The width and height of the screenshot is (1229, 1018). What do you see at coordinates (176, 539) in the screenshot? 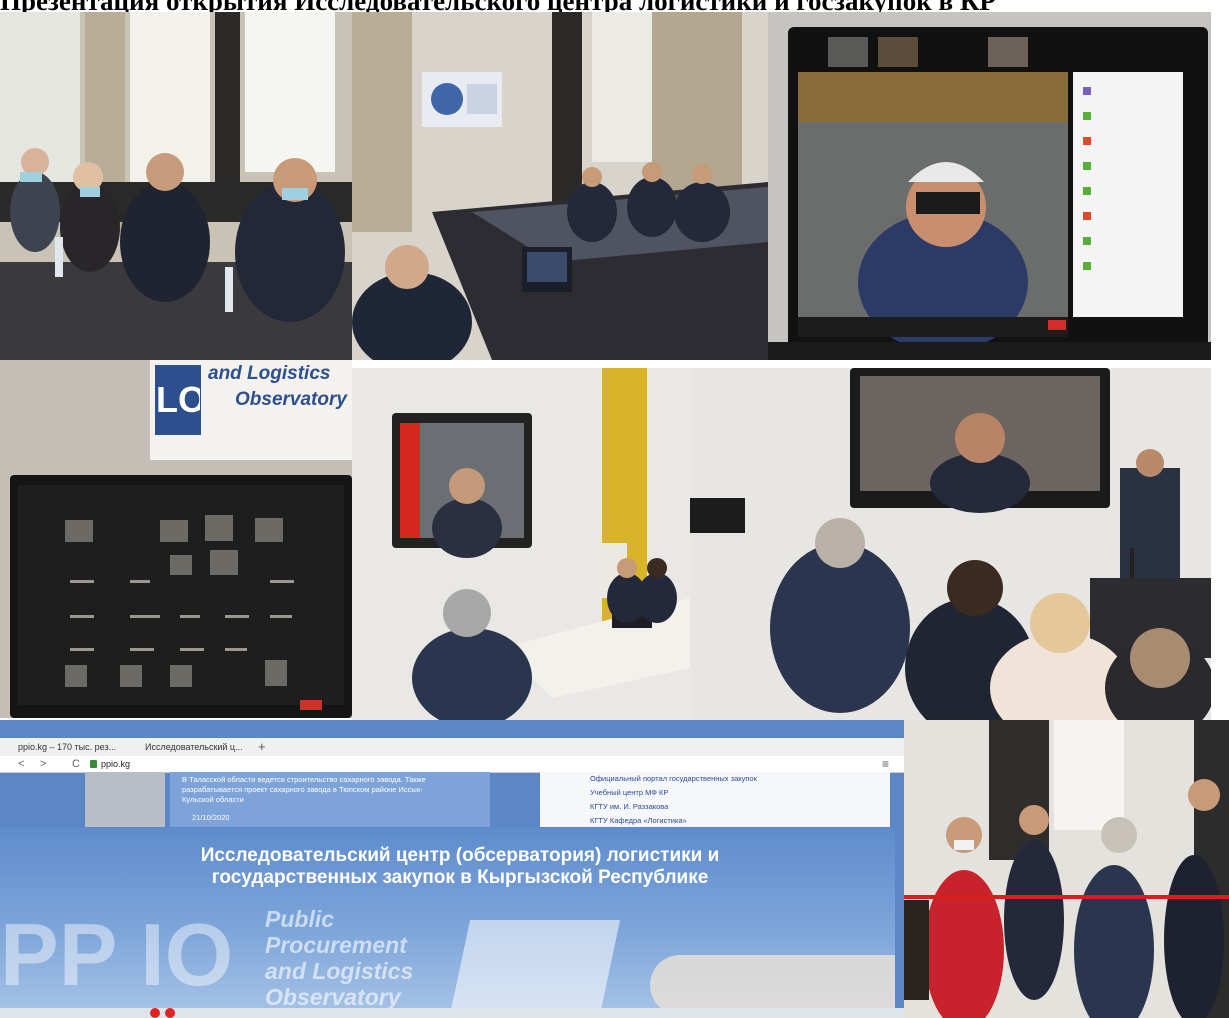
I see `photo-observatory-laptop: LO and Logistics Observatory` at bounding box center [176, 539].